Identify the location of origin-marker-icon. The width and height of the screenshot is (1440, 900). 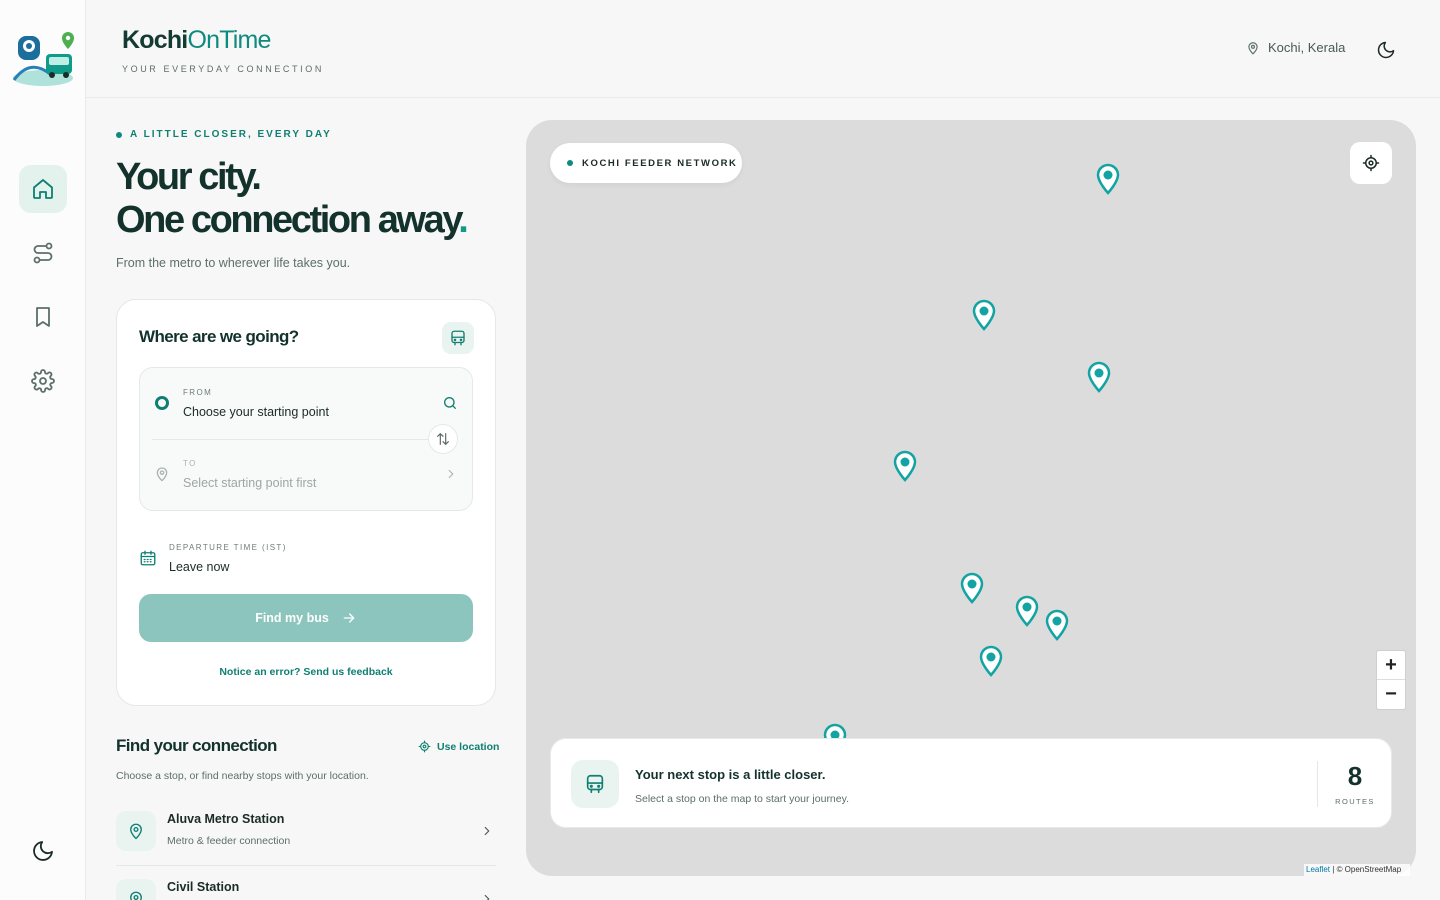
(162, 403).